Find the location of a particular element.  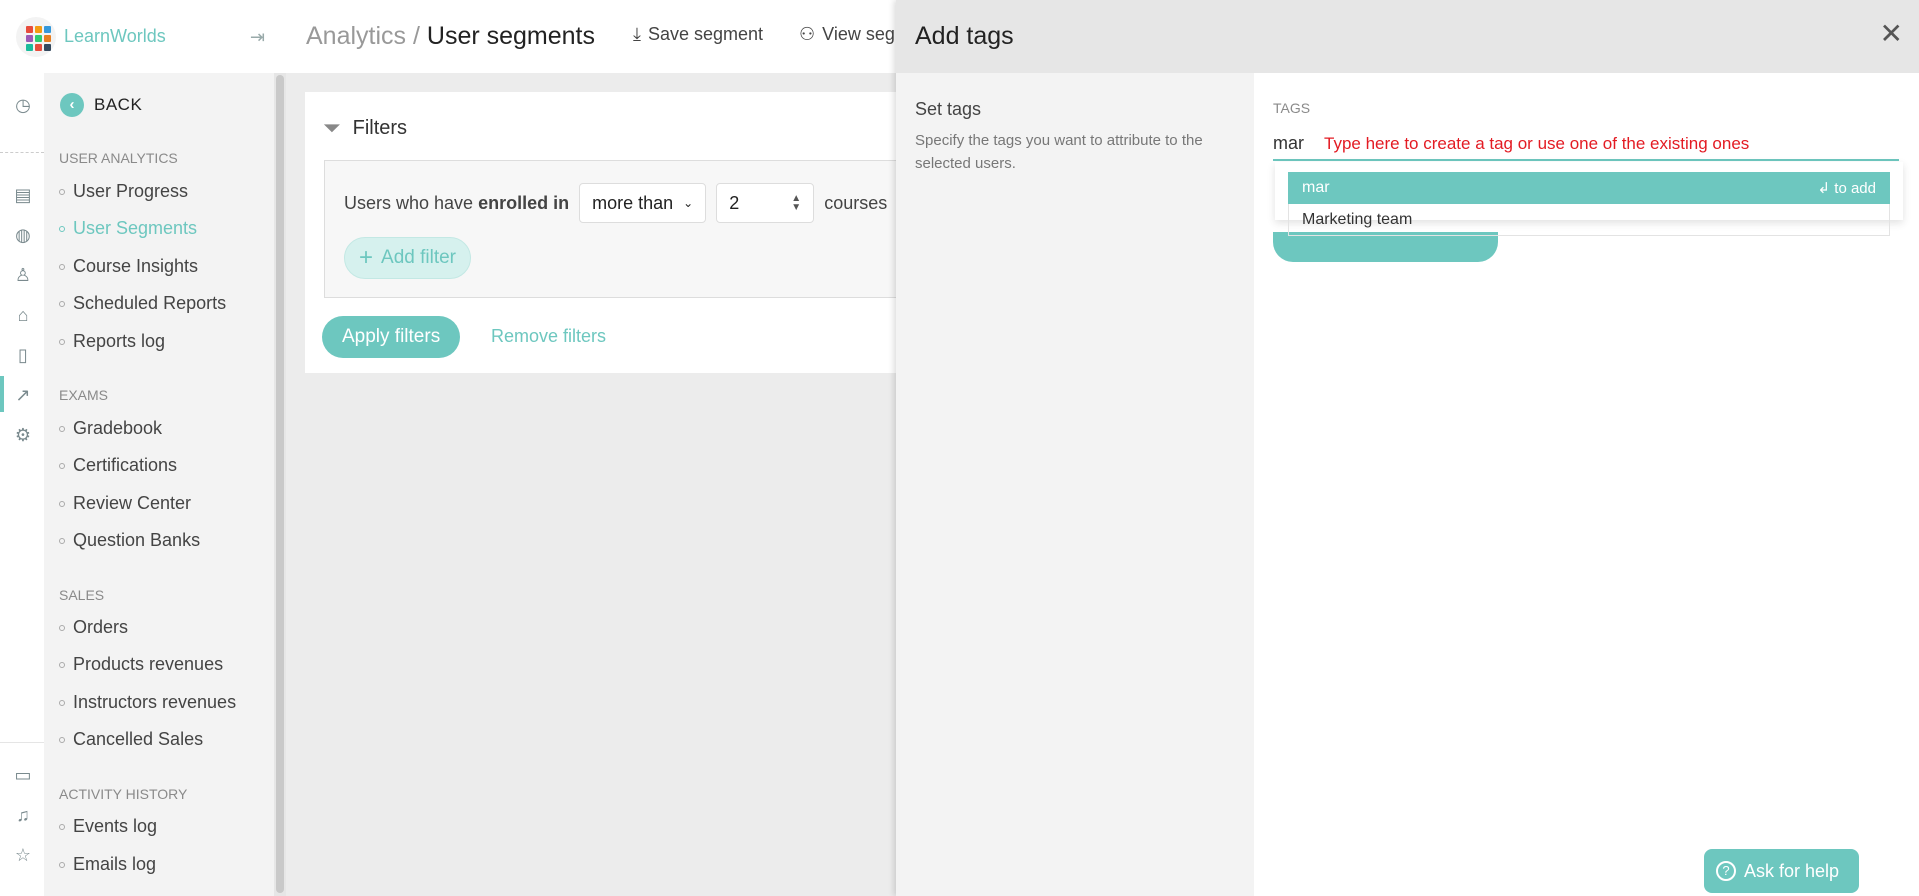

count-stepper: 2 ▲ ▼ is located at coordinates (765, 203).